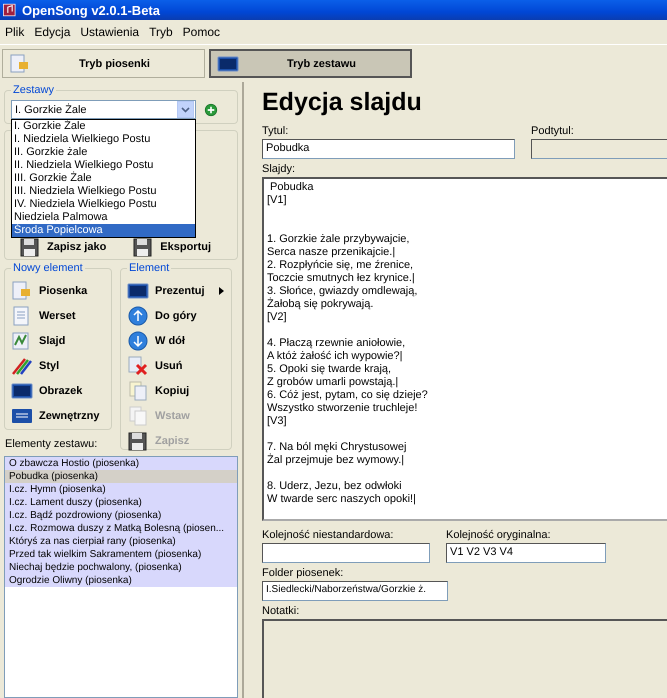 The width and height of the screenshot is (667, 698). I want to click on paste-icon, so click(138, 416).